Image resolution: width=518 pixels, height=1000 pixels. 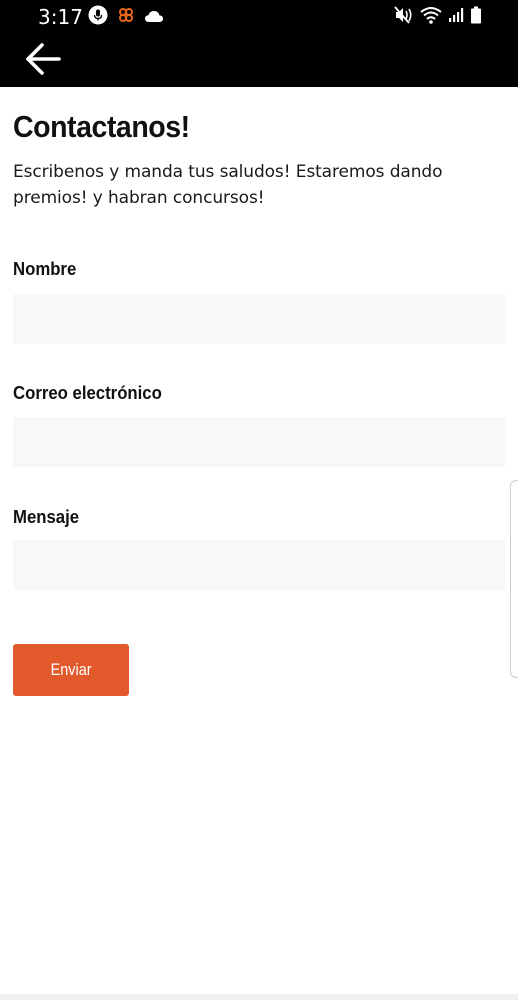 I want to click on arrow-left-icon, so click(x=43, y=61).